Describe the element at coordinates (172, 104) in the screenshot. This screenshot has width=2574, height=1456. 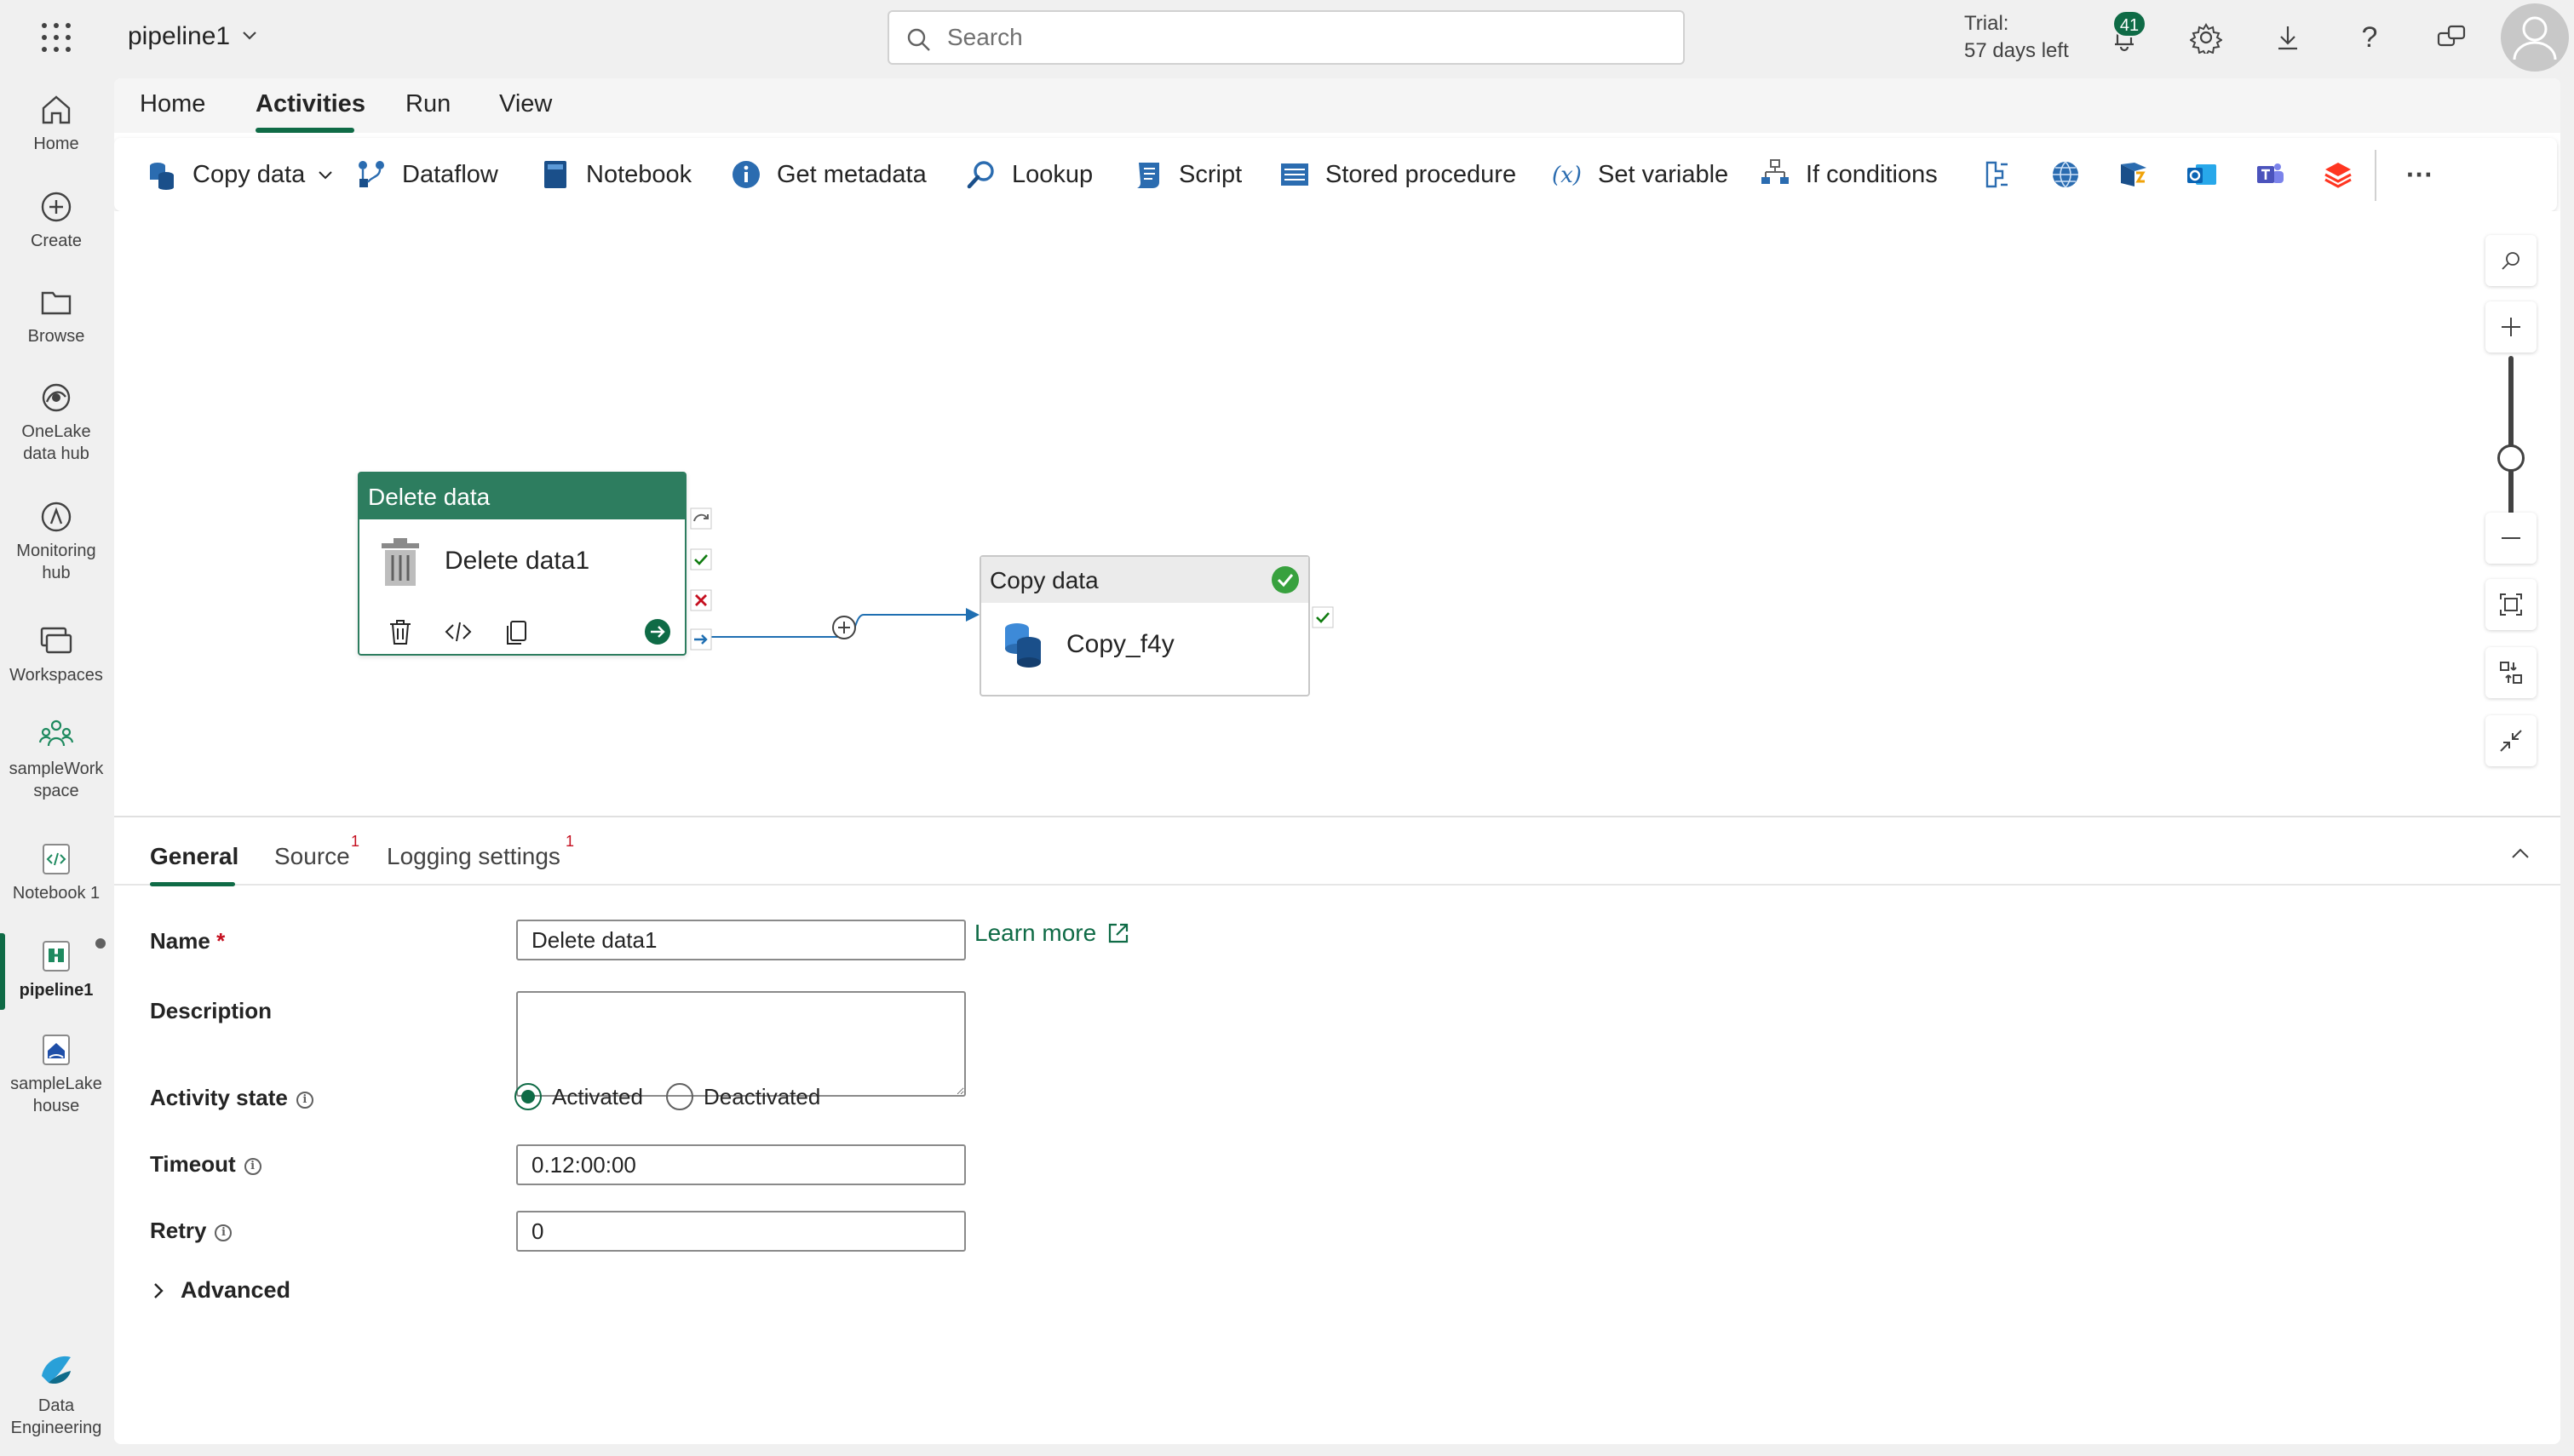
I see `tab-home: Home` at that location.